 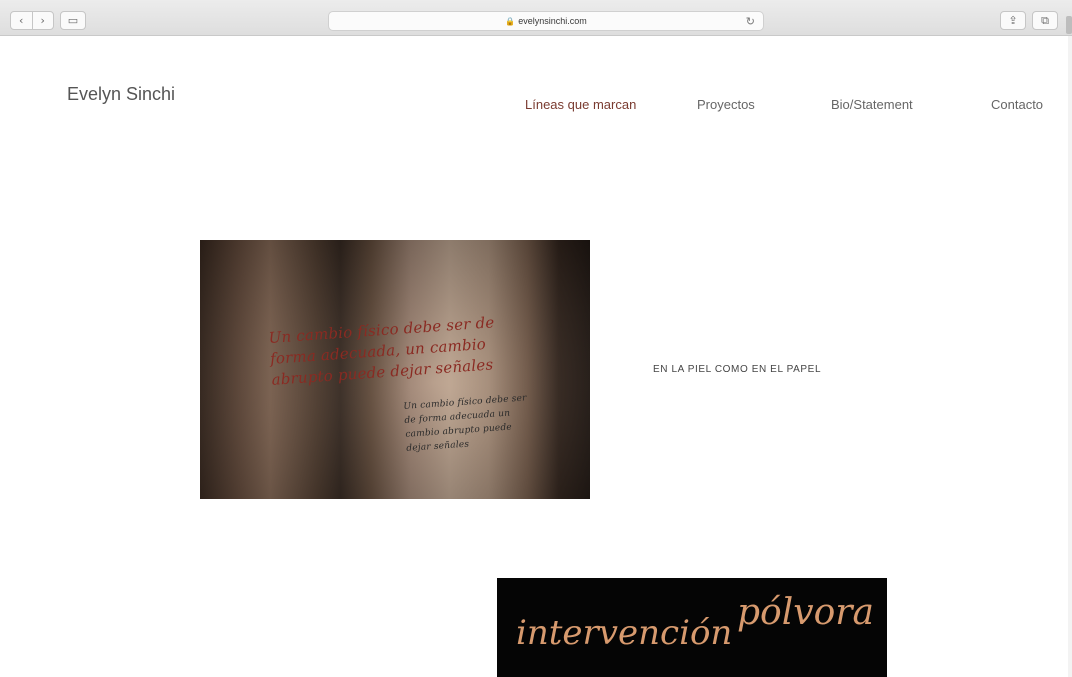 I want to click on banner-word-polvora: pólvora, so click(x=805, y=612).